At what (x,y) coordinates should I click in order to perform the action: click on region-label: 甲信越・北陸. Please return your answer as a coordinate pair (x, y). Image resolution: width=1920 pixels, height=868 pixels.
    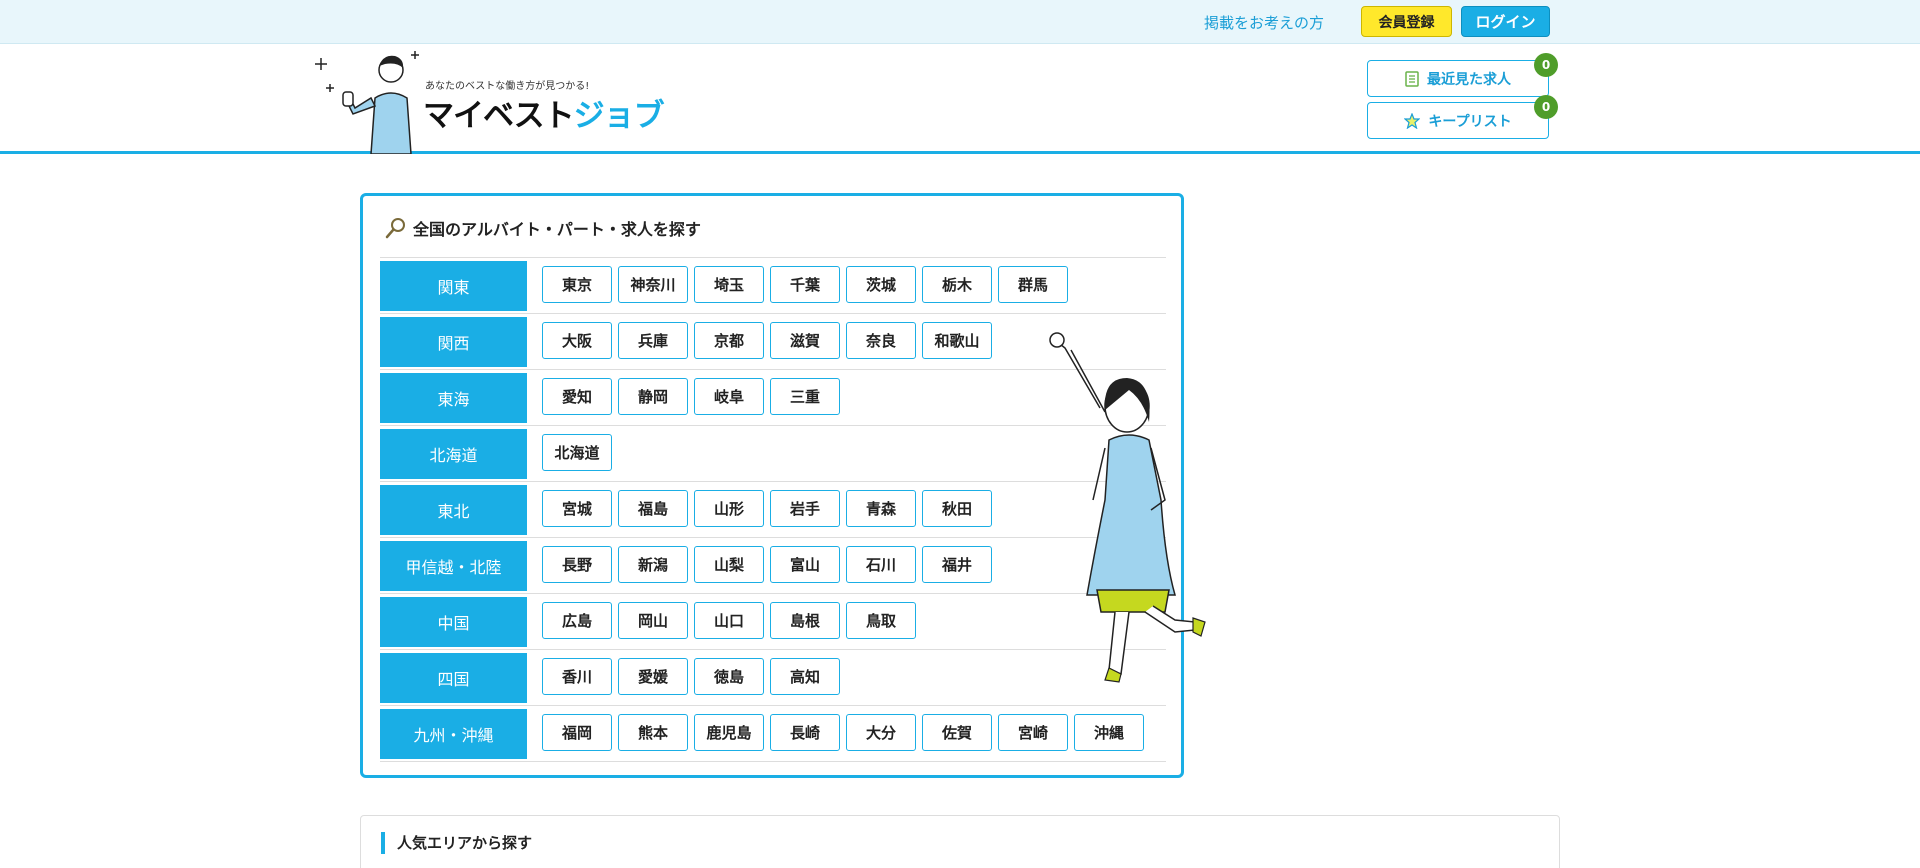
    Looking at the image, I should click on (453, 566).